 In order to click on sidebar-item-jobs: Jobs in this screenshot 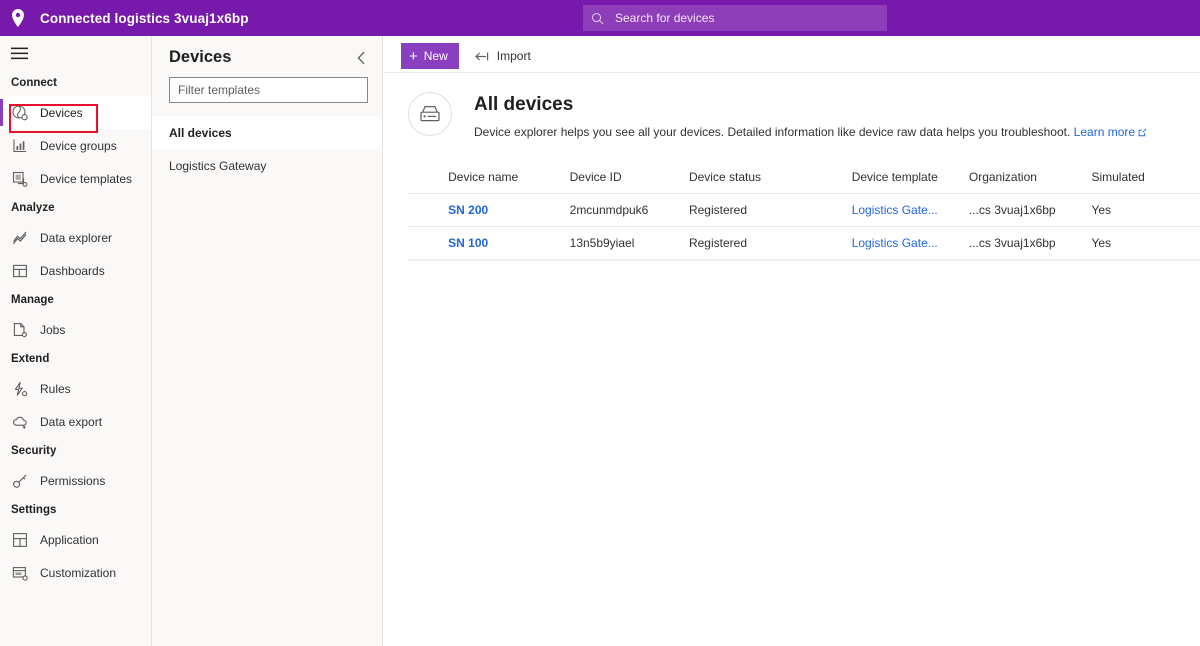, I will do `click(75, 329)`.